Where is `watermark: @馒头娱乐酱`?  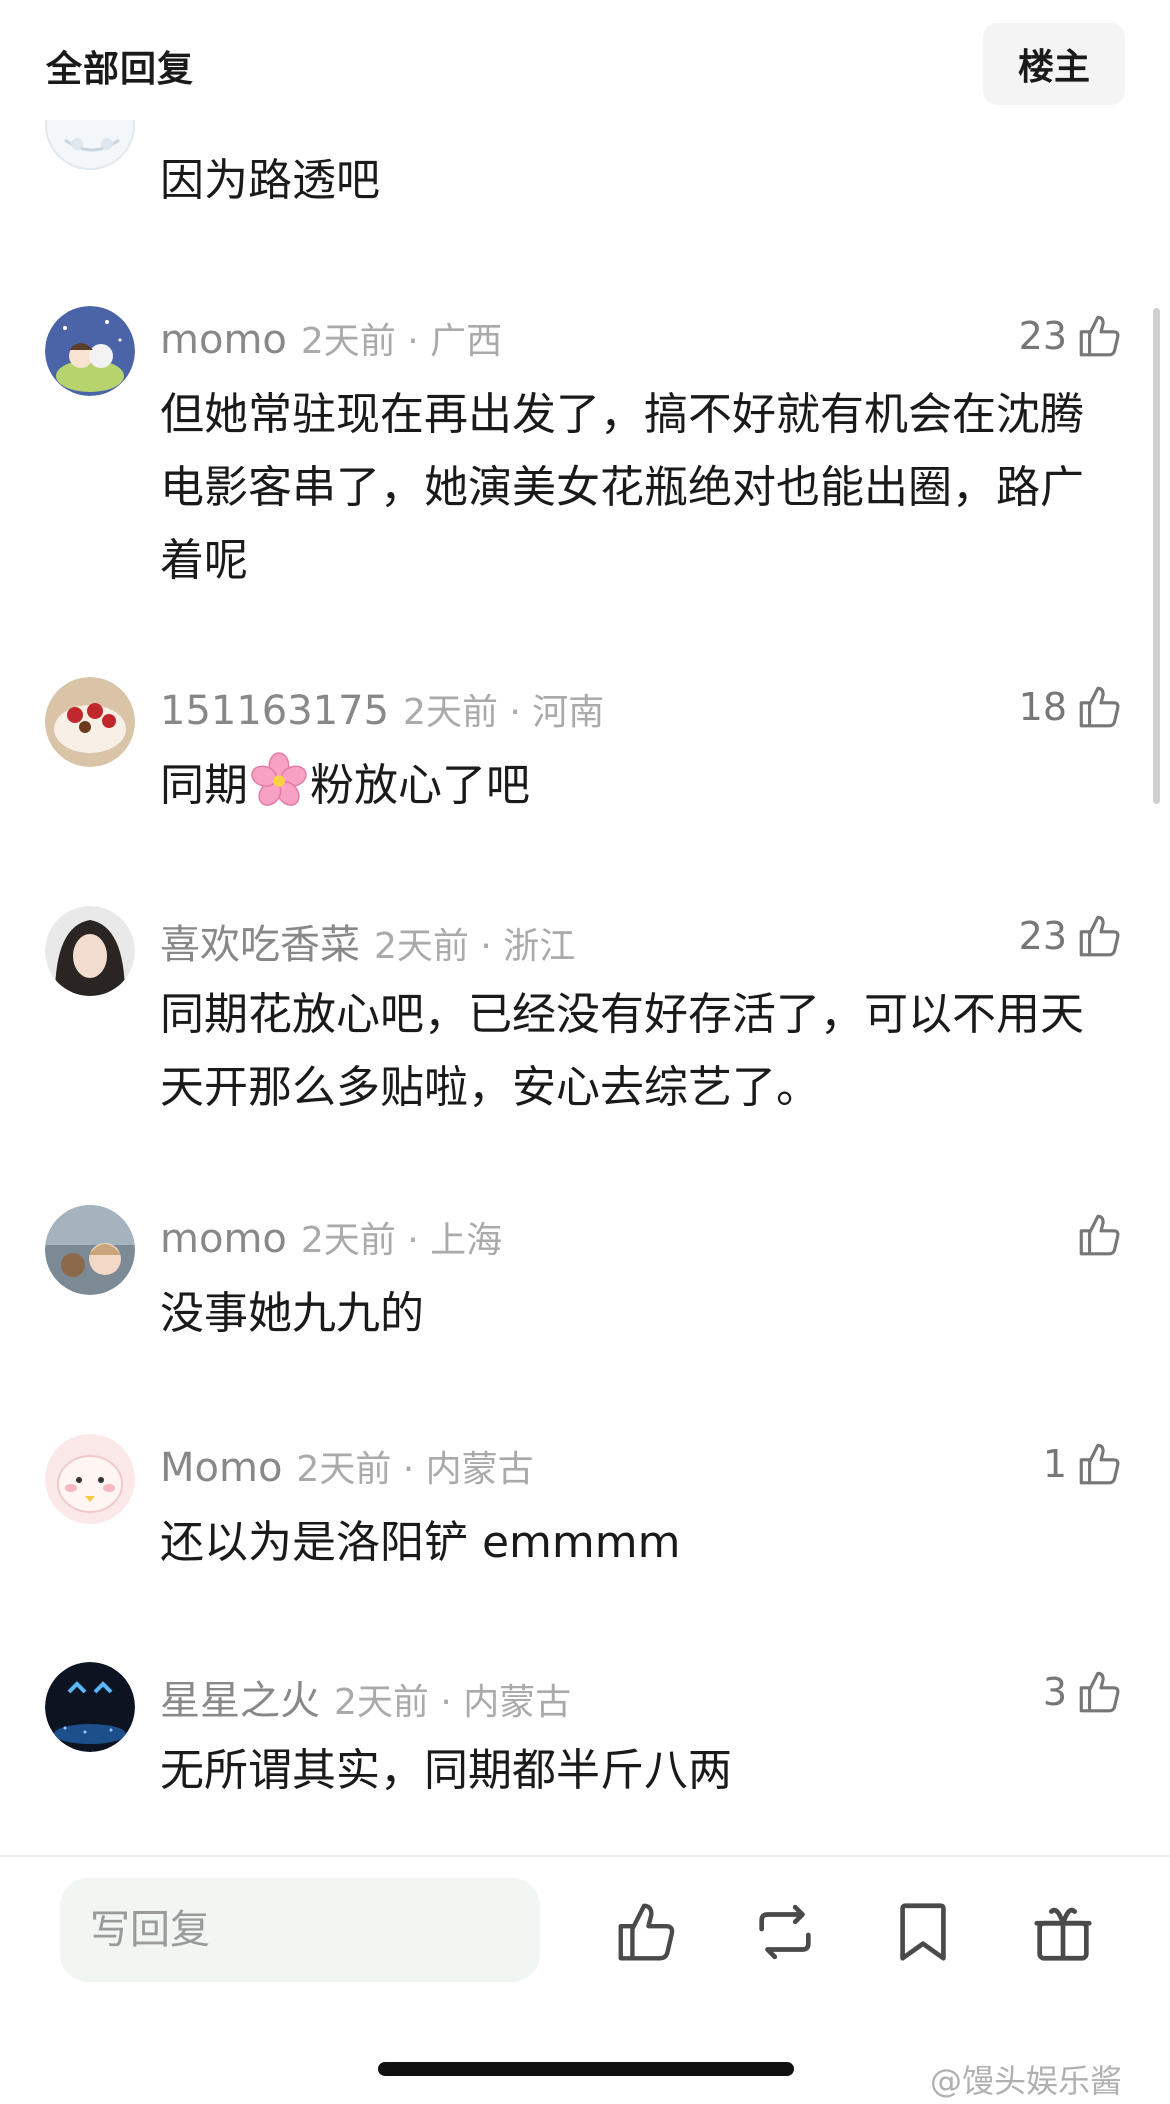
watermark: @馒头娱乐酱 is located at coordinates (1026, 2081).